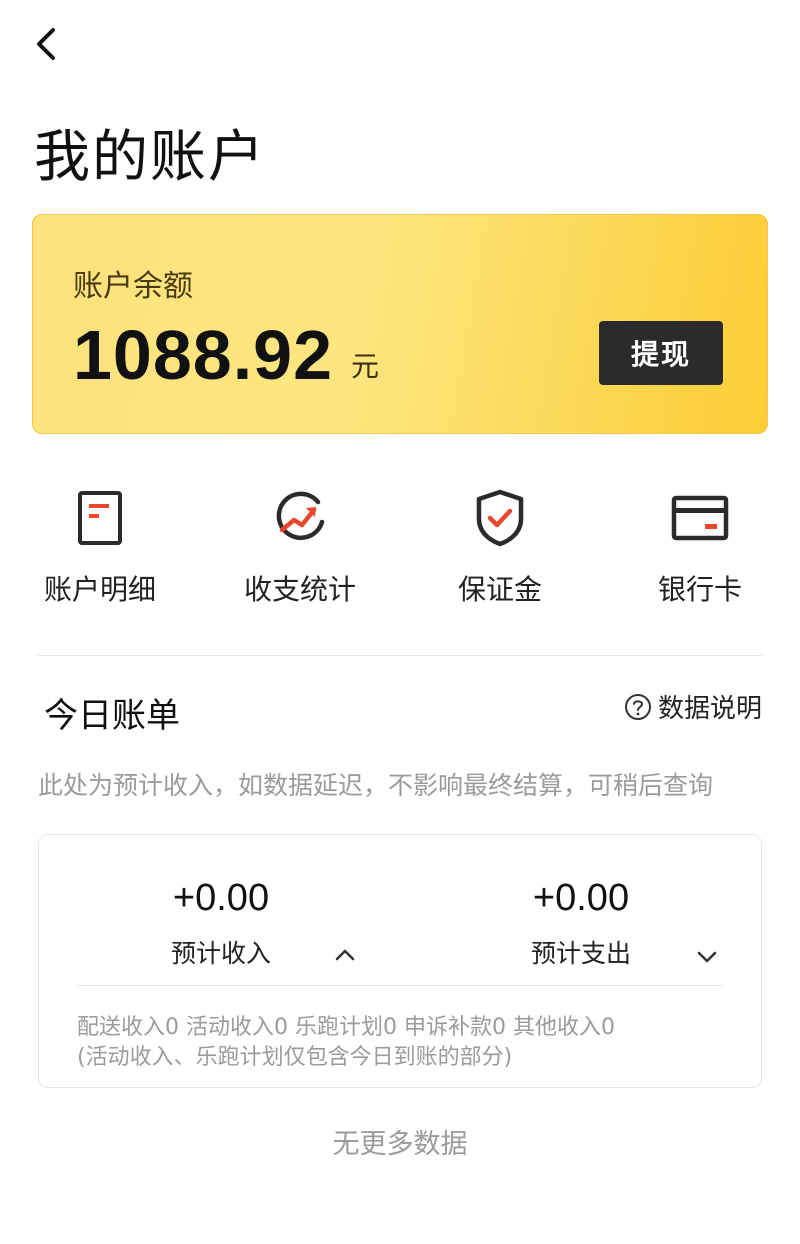 The image size is (800, 1244). What do you see at coordinates (400, 1144) in the screenshot?
I see `no-more-data: 无更多数据` at bounding box center [400, 1144].